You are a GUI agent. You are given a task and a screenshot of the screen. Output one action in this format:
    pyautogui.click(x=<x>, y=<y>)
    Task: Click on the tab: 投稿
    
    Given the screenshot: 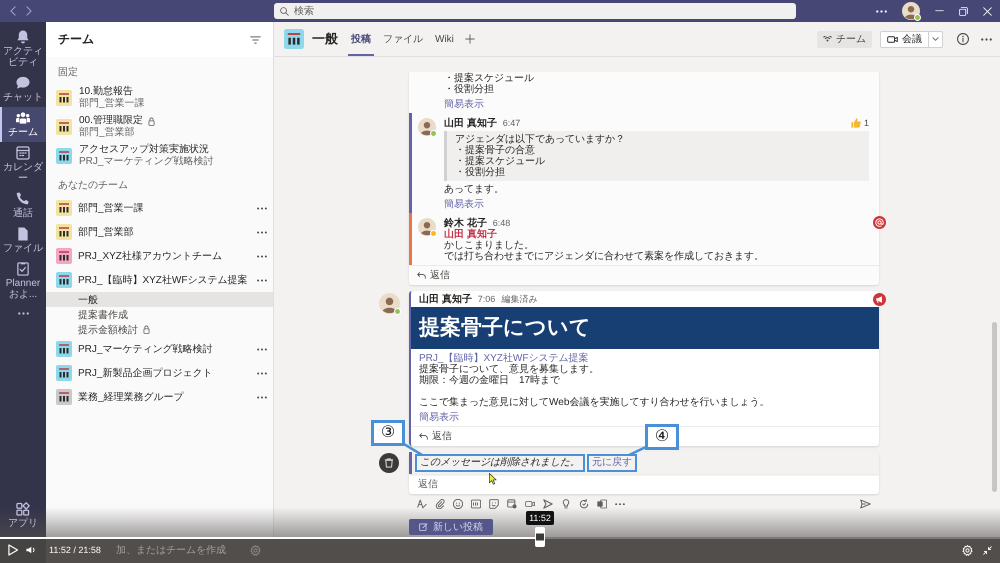 What is the action you would take?
    pyautogui.click(x=361, y=39)
    